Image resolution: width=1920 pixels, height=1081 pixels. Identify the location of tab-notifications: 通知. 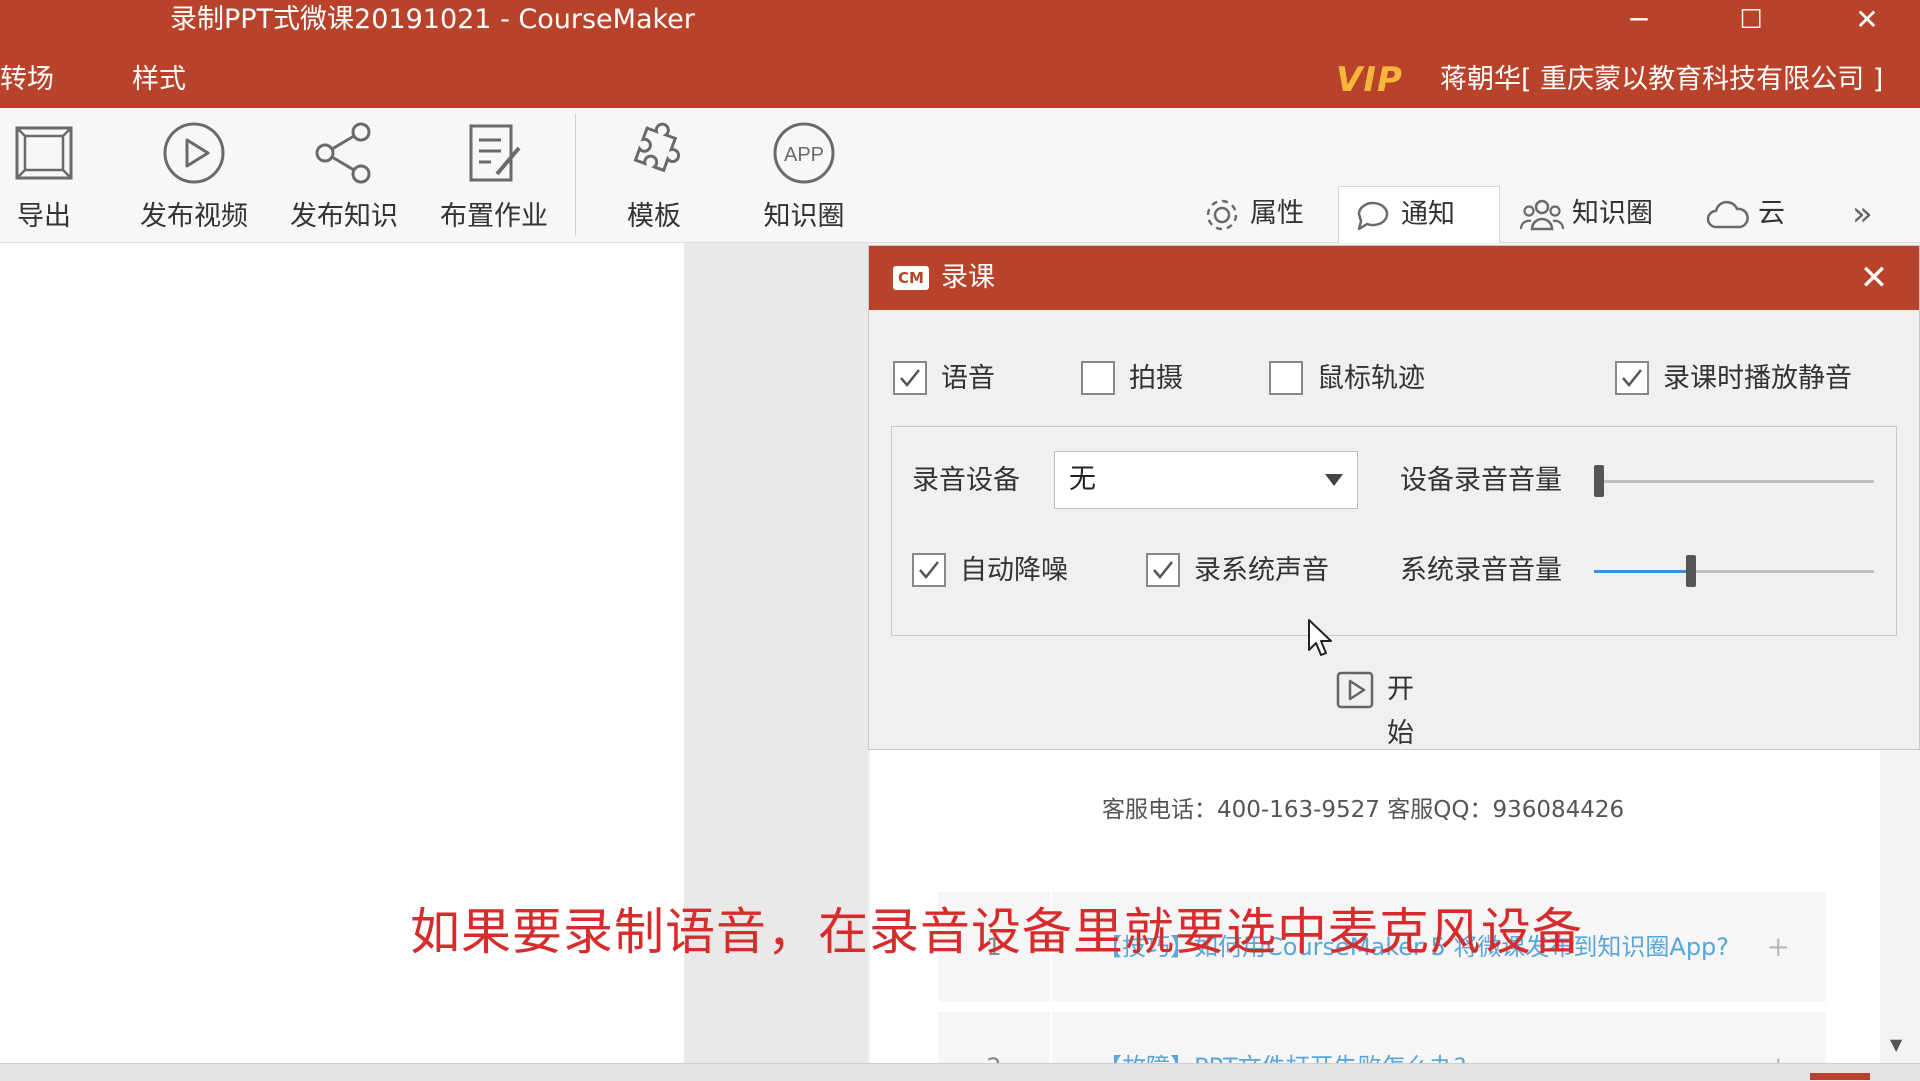
(1419, 214).